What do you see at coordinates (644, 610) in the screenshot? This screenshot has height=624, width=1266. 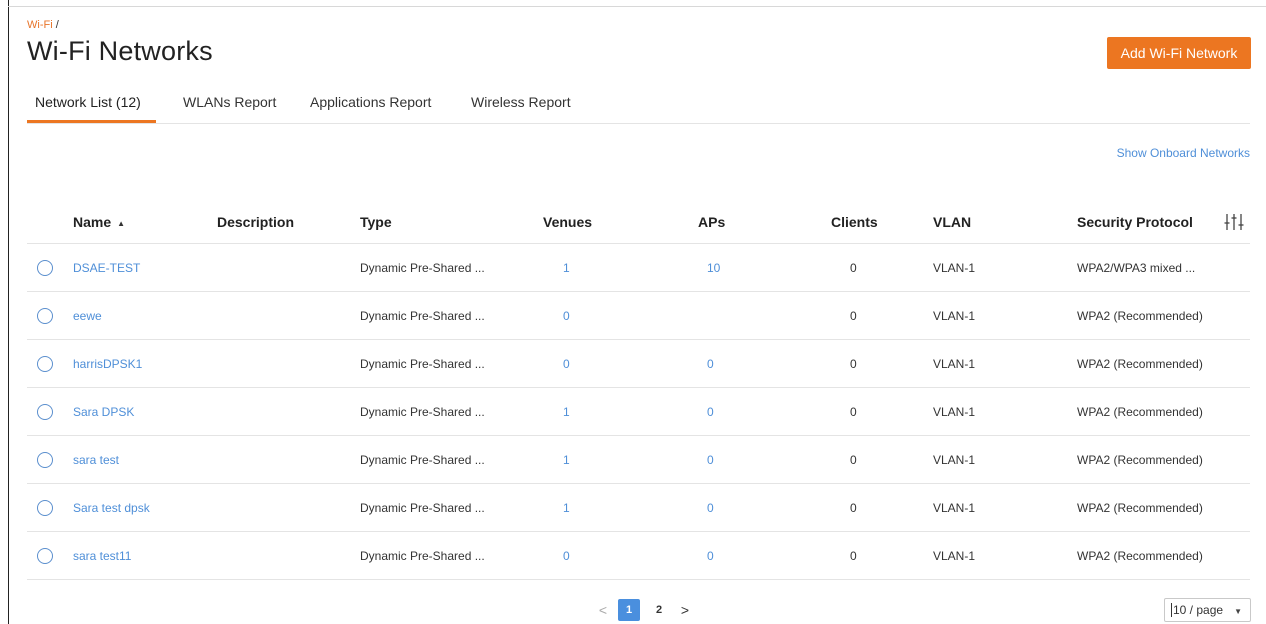 I see `pagination: < 1 2 >` at bounding box center [644, 610].